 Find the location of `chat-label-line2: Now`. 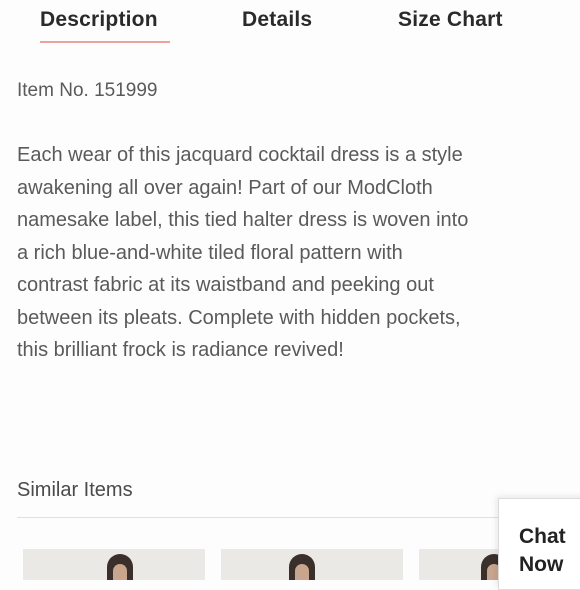

chat-label-line2: Now is located at coordinates (541, 564).